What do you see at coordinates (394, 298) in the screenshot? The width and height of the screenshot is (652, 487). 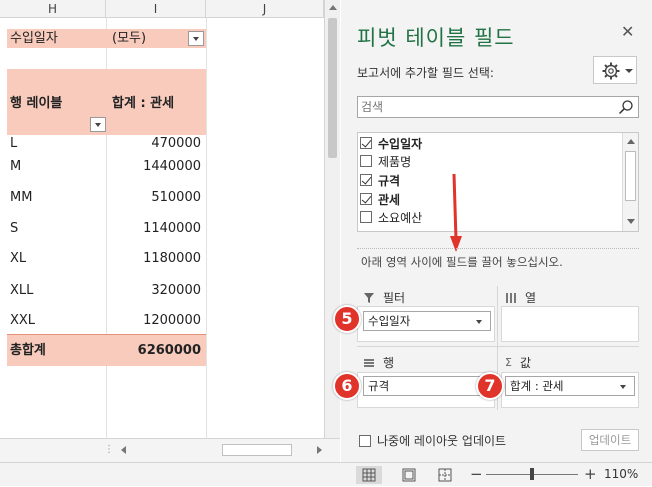 I see `filters-label-text: 필터` at bounding box center [394, 298].